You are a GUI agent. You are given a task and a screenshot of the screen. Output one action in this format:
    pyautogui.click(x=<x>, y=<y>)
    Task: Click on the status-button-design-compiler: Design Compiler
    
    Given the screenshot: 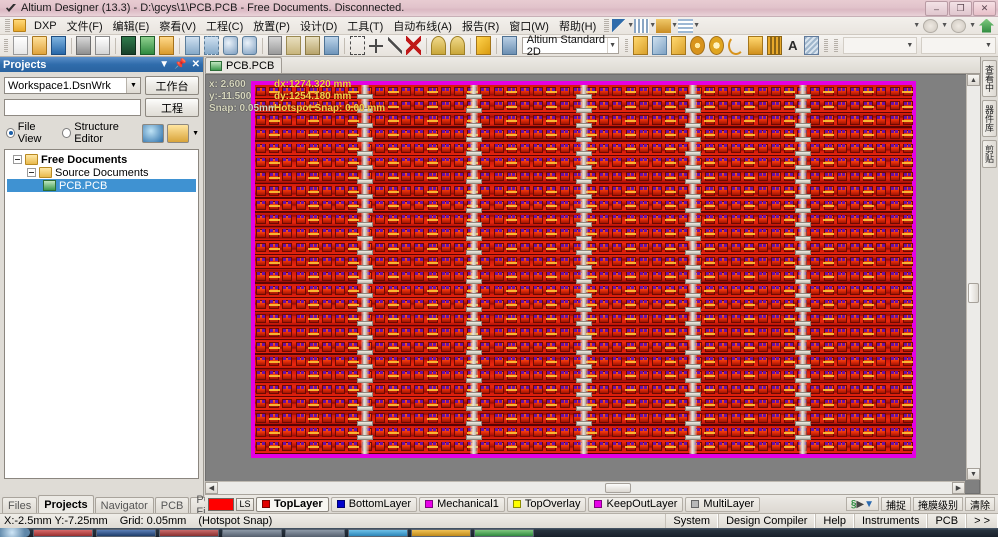 What is the action you would take?
    pyautogui.click(x=767, y=521)
    